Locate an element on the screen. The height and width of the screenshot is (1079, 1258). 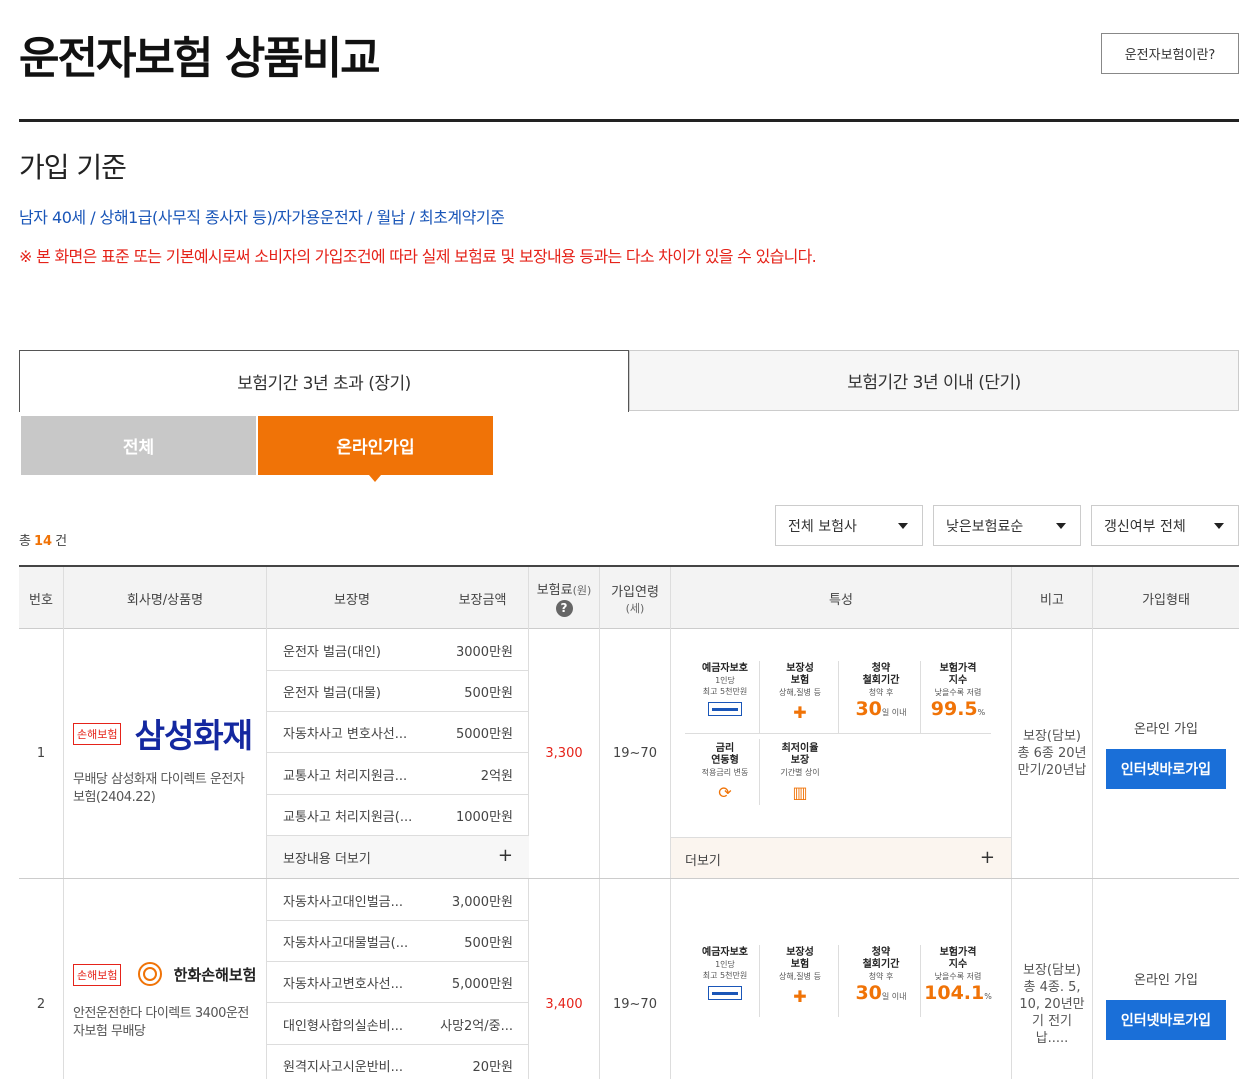
features-more-button: 더보기 + is located at coordinates (841, 857).